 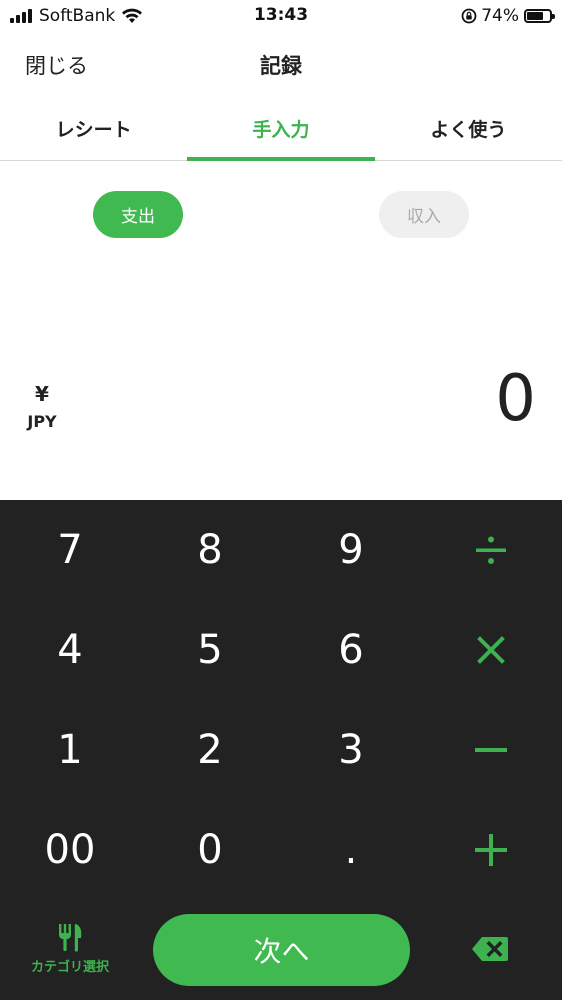 What do you see at coordinates (468, 130) in the screenshot?
I see `tab-frequently-used: よく使う` at bounding box center [468, 130].